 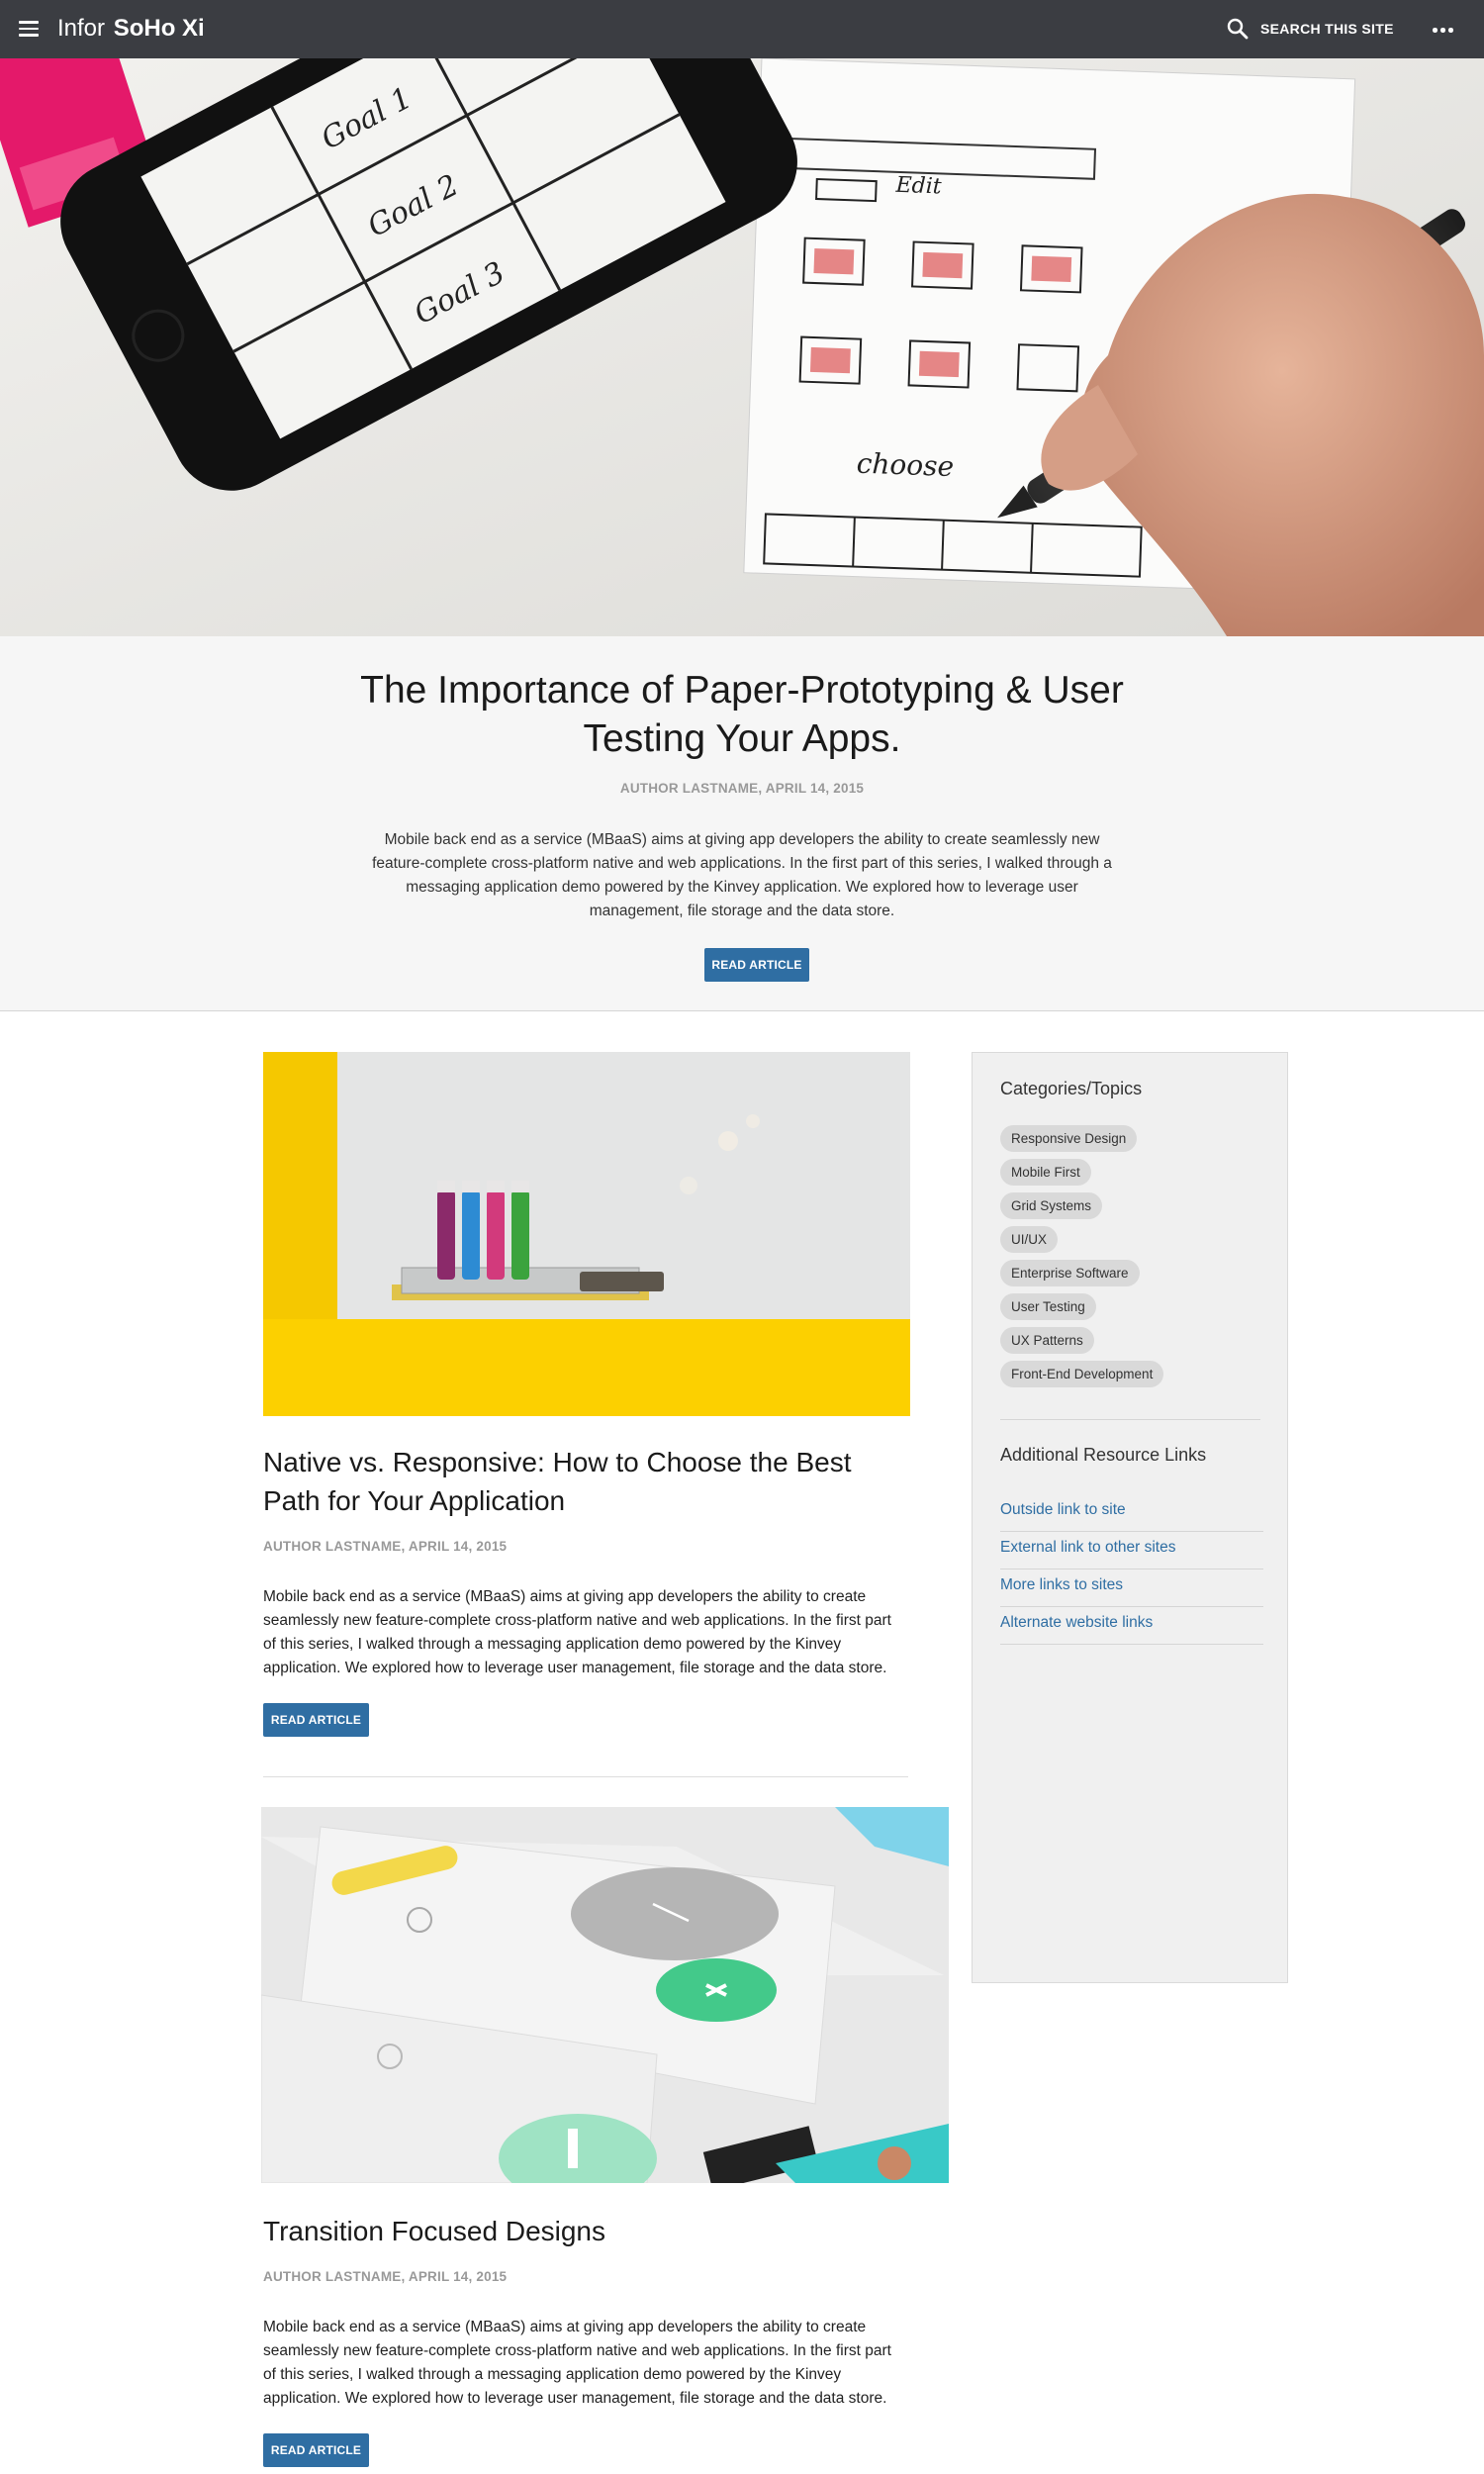 I want to click on category-tag: Grid Systems, so click(x=1051, y=1206).